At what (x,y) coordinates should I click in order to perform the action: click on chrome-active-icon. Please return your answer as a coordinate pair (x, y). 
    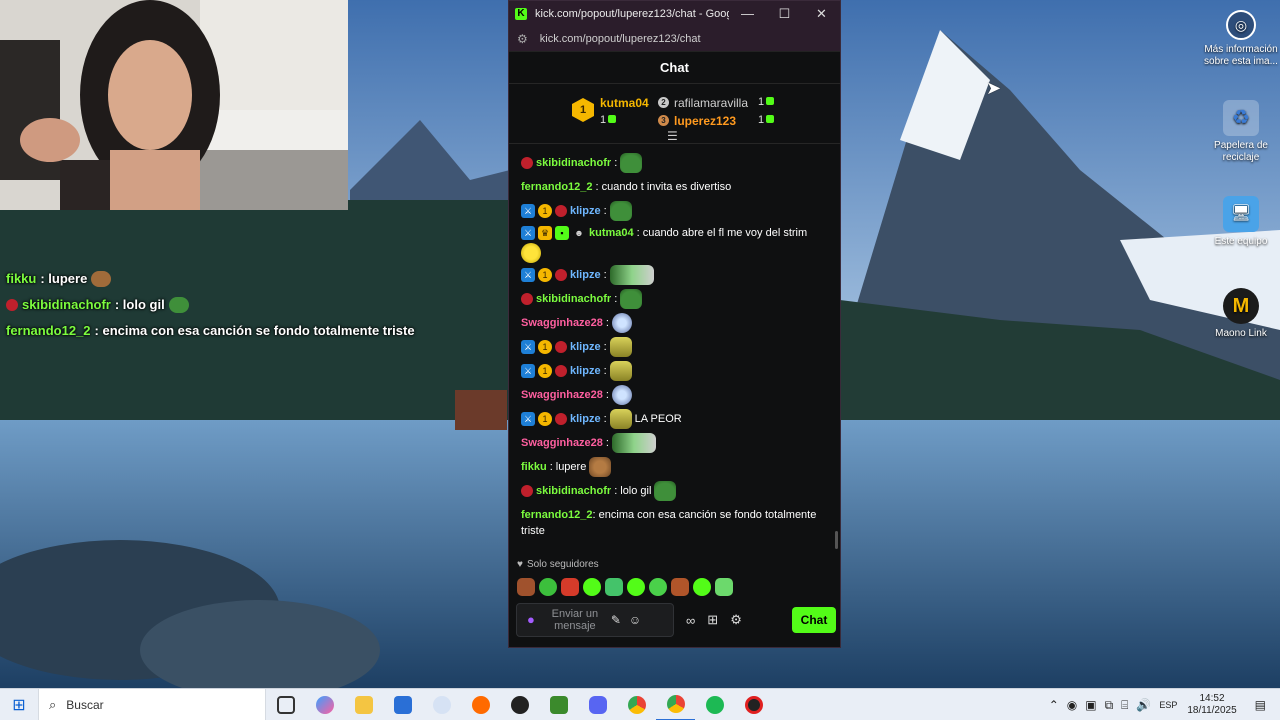
    Looking at the image, I should click on (675, 704).